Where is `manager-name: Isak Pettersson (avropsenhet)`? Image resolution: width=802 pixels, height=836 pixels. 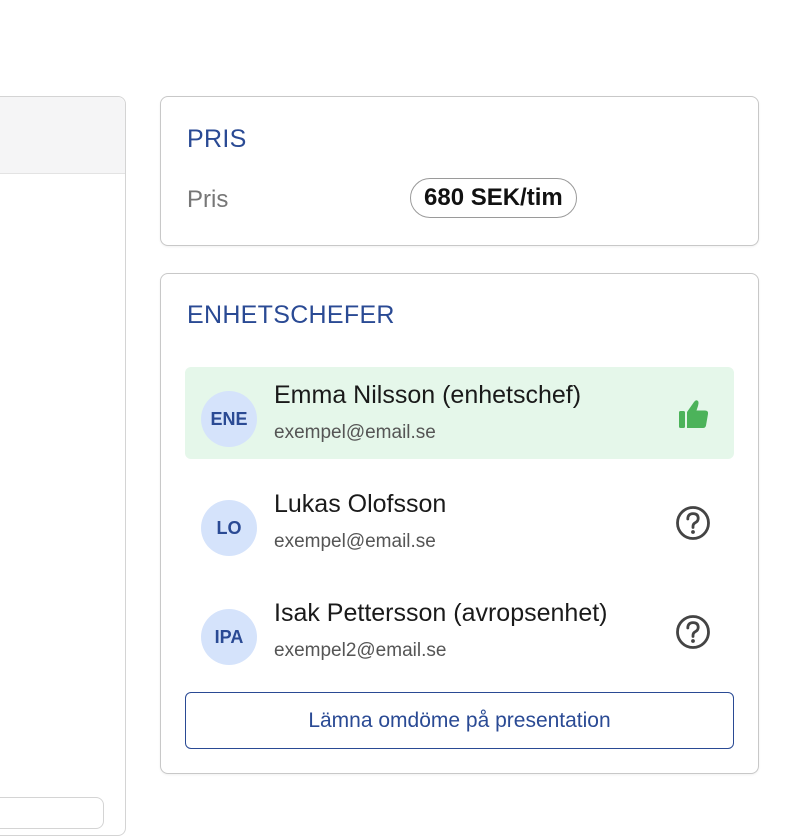 manager-name: Isak Pettersson (avropsenhet) is located at coordinates (441, 613).